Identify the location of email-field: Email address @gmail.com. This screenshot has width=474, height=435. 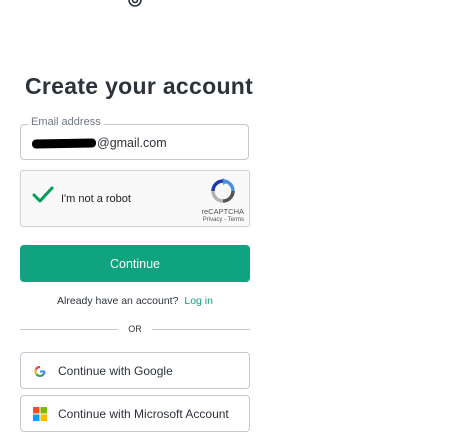
(134, 138).